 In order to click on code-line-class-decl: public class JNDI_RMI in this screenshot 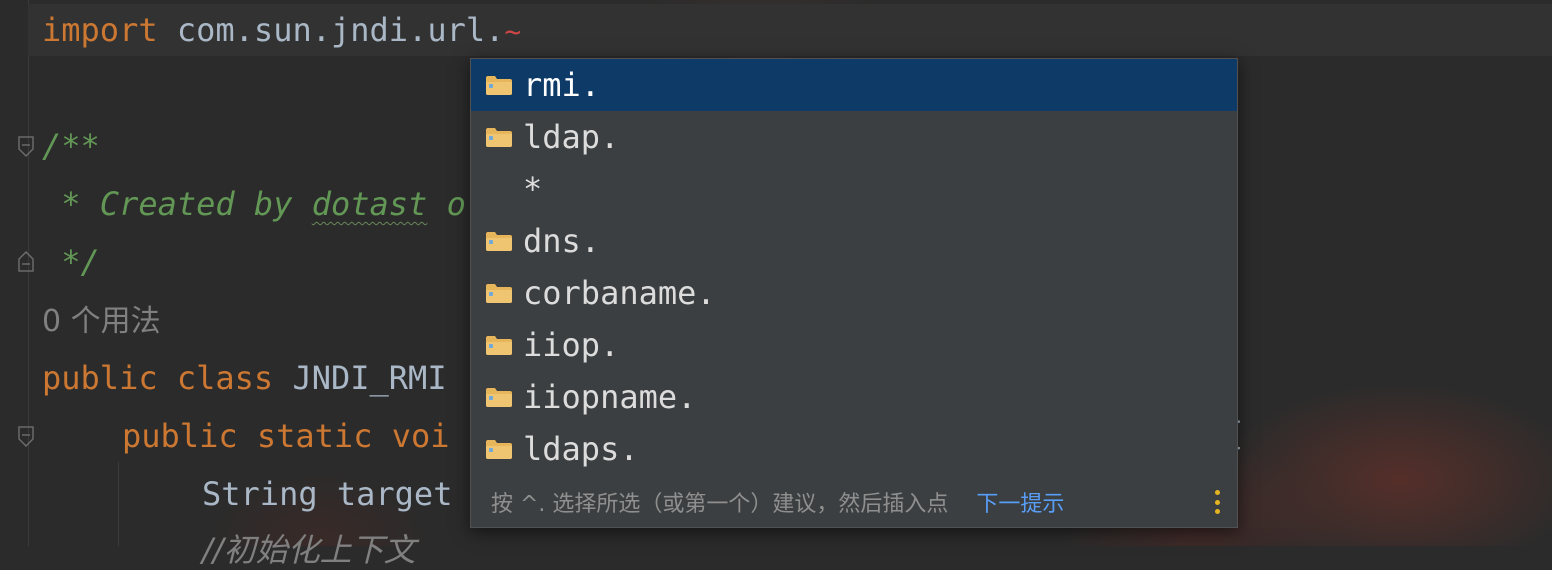, I will do `click(244, 378)`.